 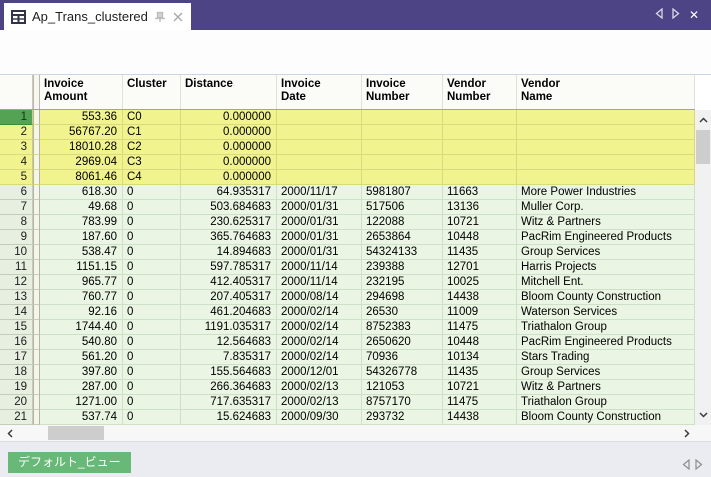 I want to click on cell-invoice_no: 5981807, so click(x=402, y=192).